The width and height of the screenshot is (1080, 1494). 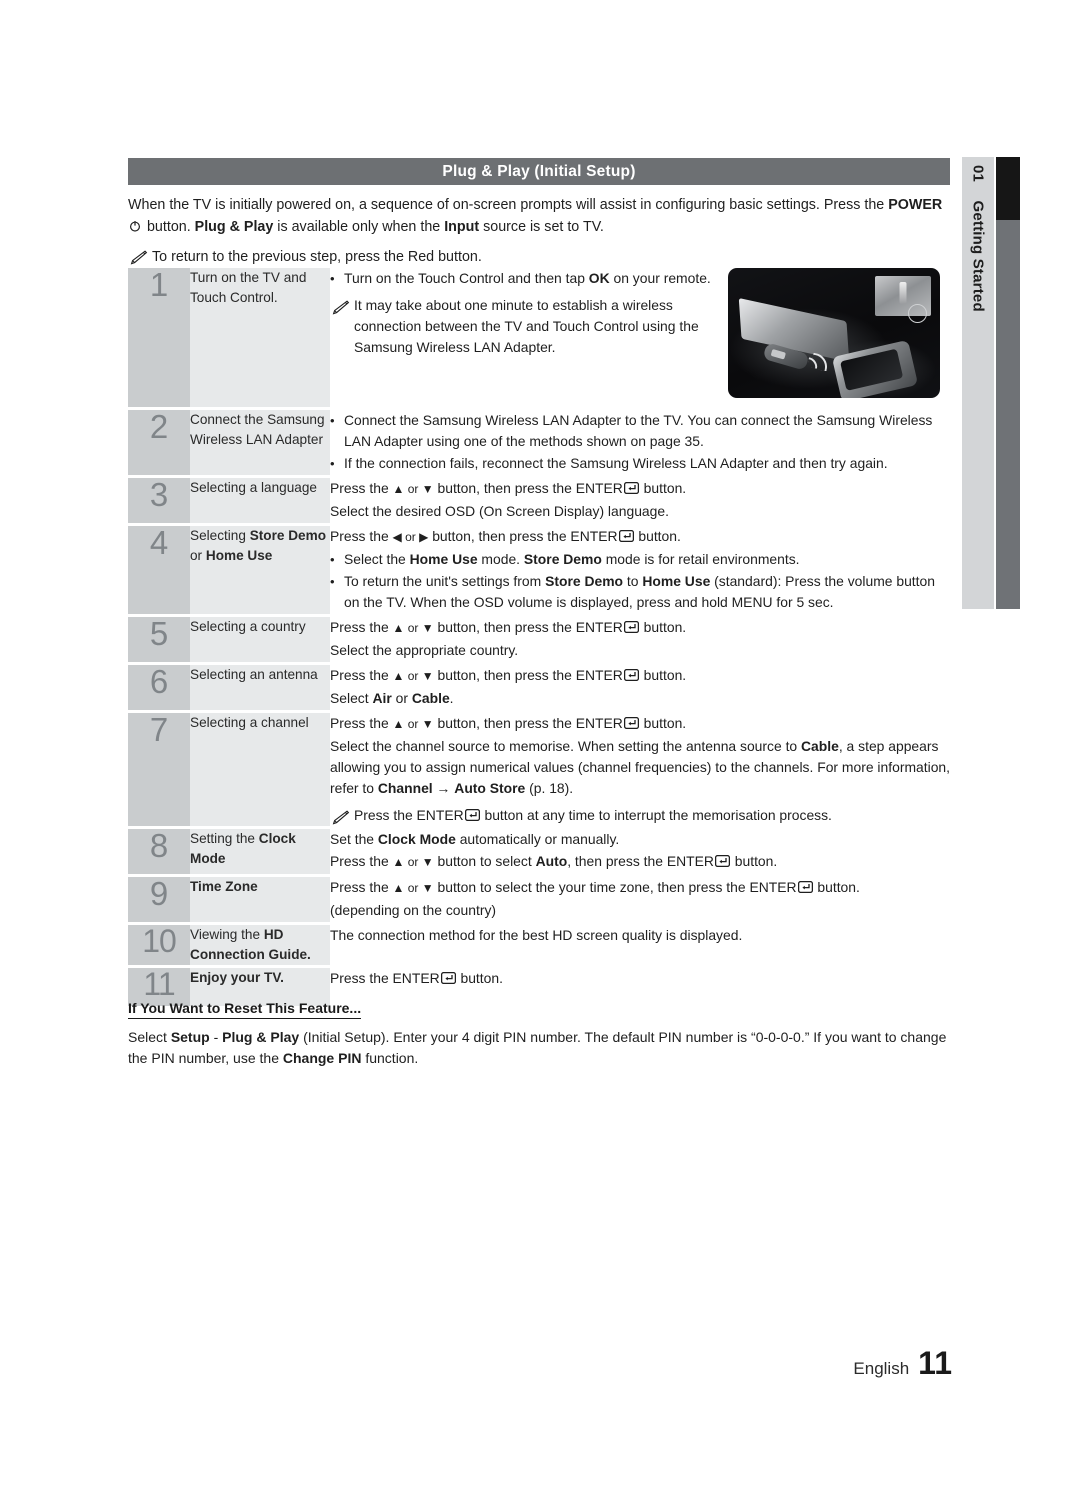 I want to click on term-air: Air, so click(x=382, y=697).